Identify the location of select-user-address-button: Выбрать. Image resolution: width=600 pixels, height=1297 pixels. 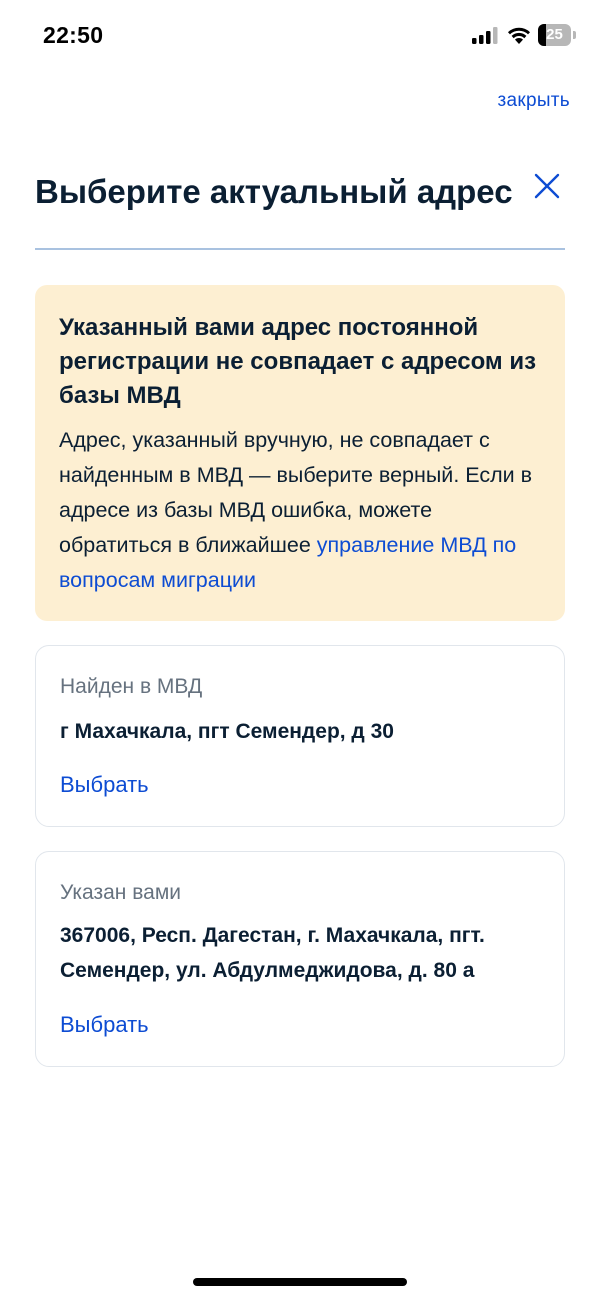
(104, 1025).